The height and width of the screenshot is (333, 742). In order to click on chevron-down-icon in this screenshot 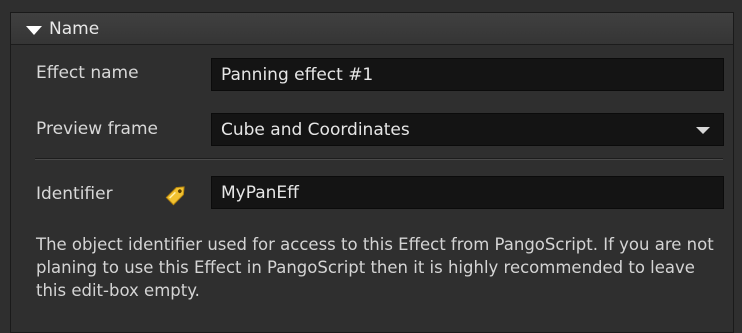, I will do `click(703, 130)`.